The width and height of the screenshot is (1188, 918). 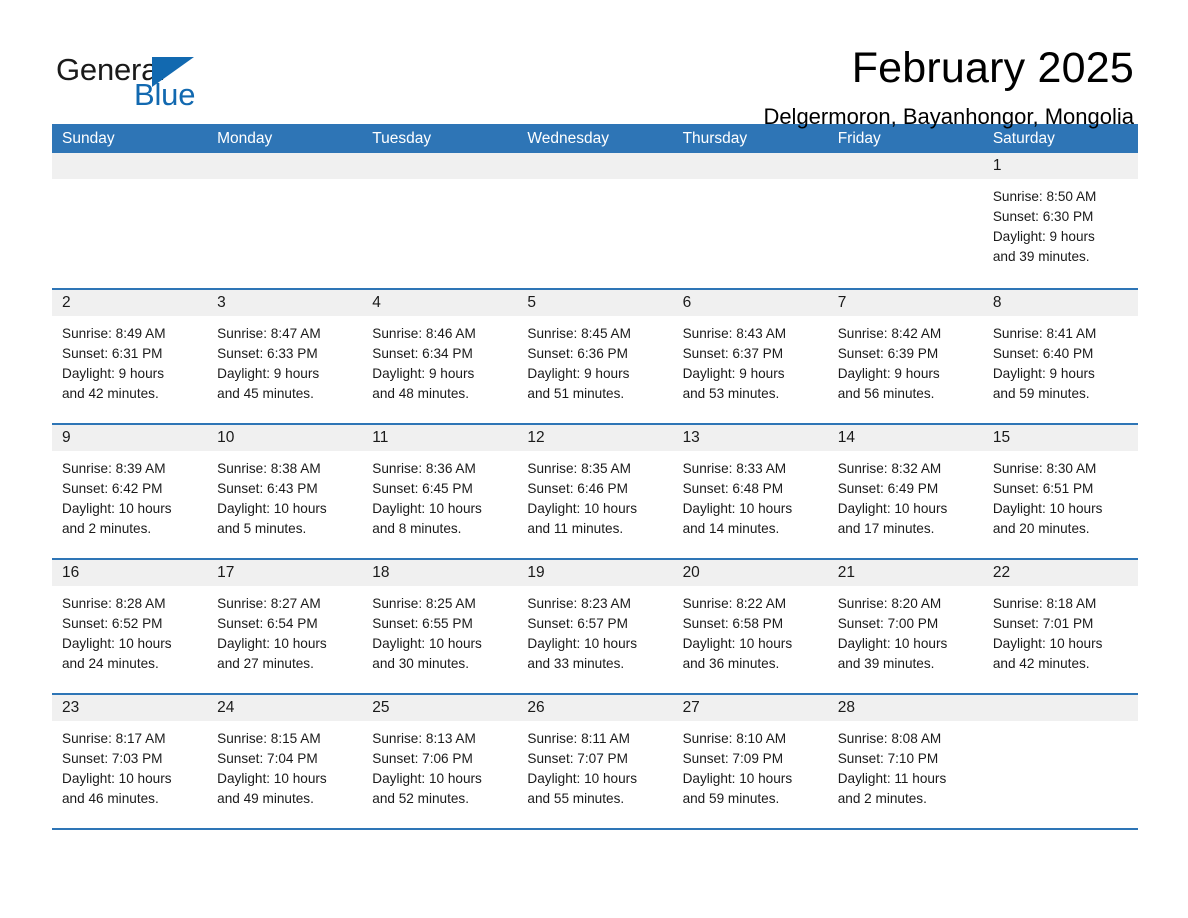 What do you see at coordinates (165, 94) in the screenshot?
I see `brand-name-blue: Blue` at bounding box center [165, 94].